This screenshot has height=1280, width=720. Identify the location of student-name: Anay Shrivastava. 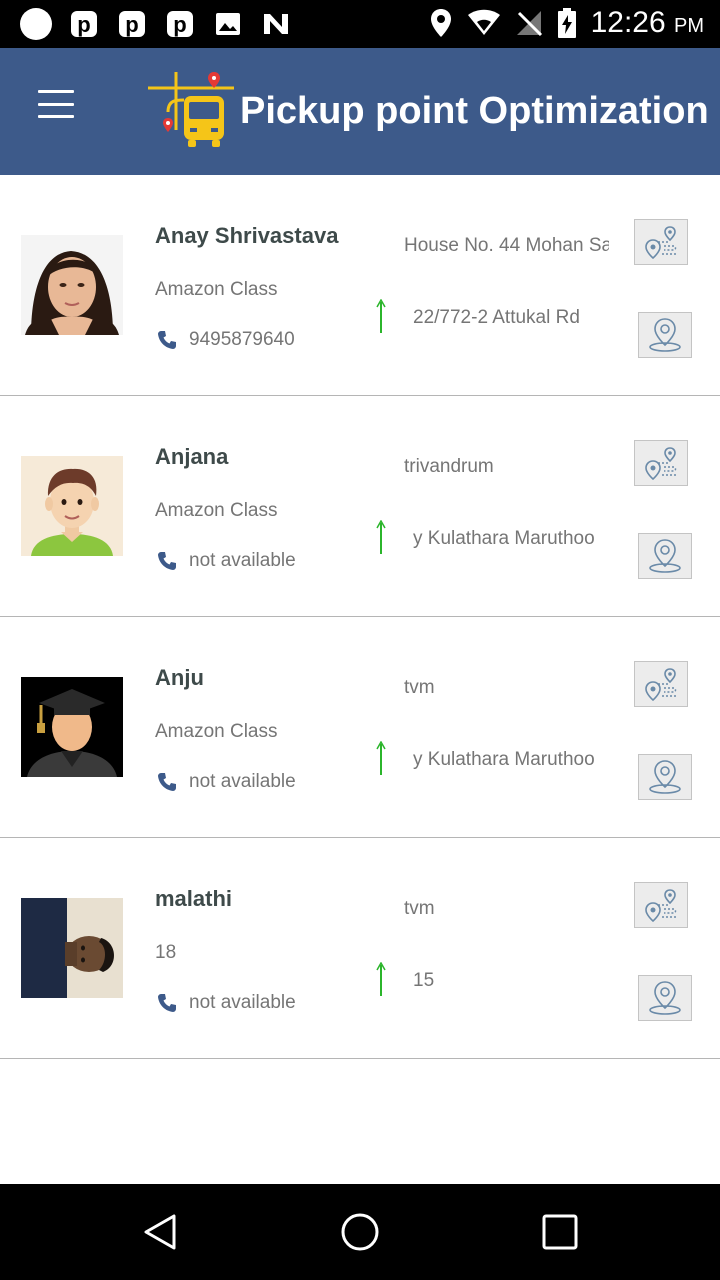
(247, 235).